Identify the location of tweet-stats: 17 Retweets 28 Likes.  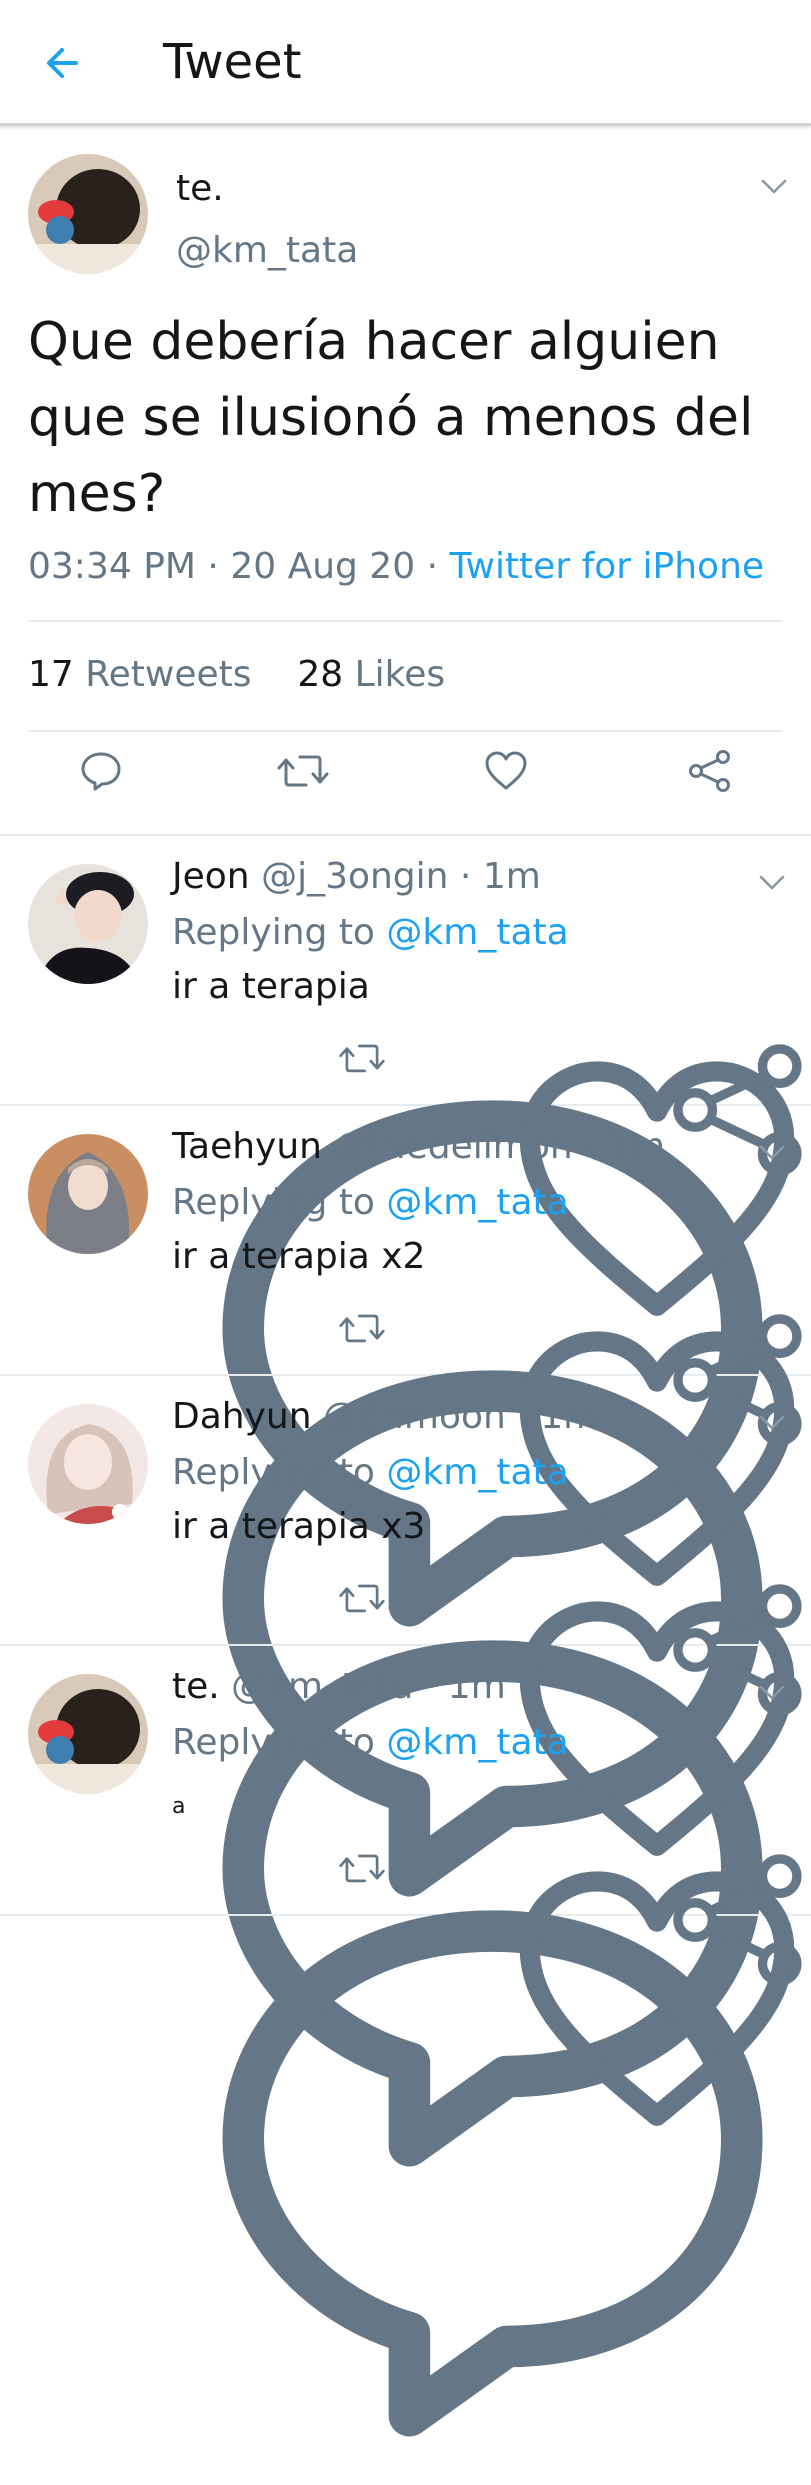
(236, 675).